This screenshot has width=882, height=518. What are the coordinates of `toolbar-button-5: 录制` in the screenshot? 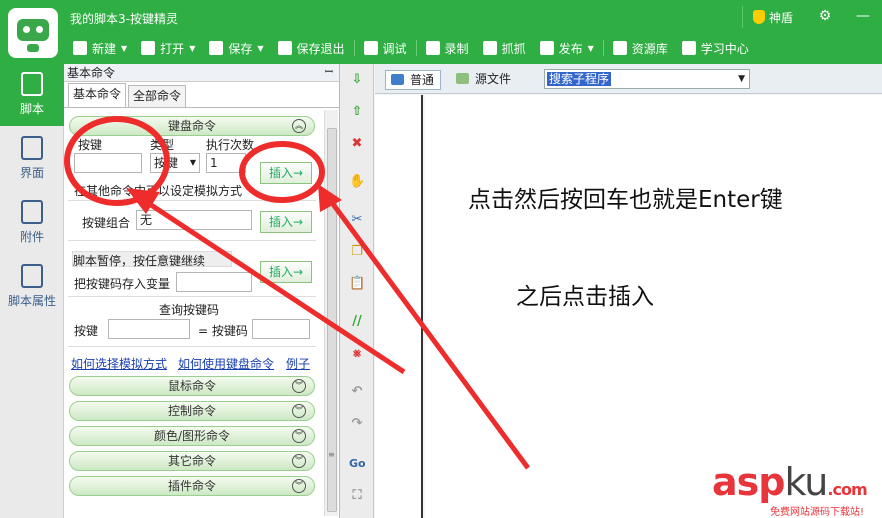 It's located at (447, 48).